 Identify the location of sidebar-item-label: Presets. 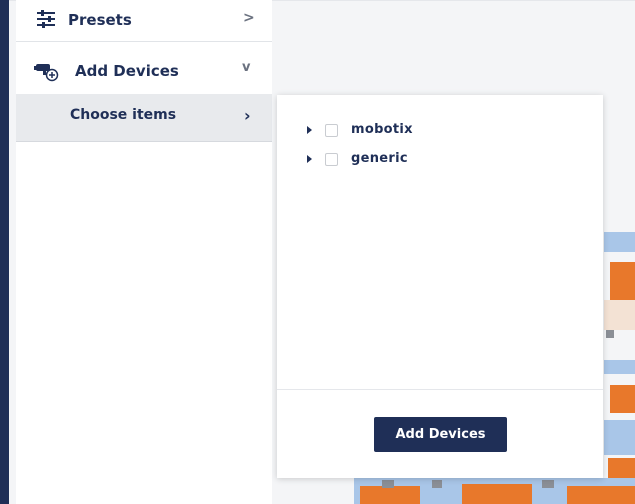
(100, 20).